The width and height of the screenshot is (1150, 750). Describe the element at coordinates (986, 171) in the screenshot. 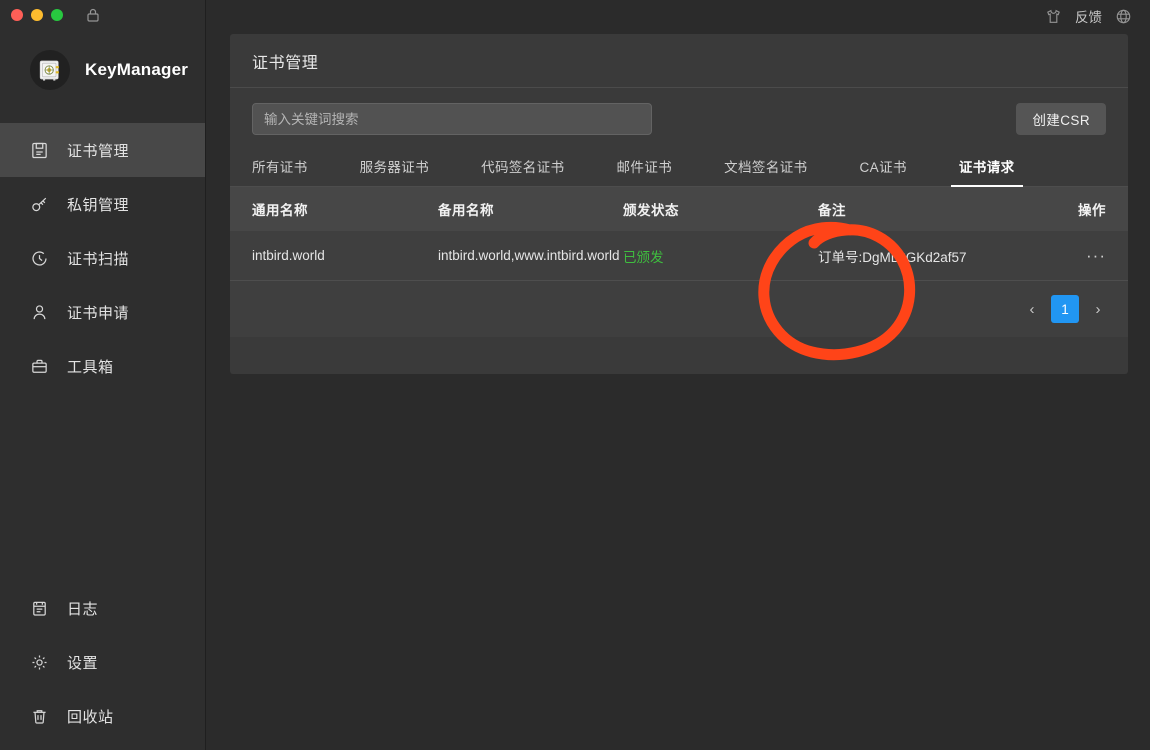

I see `tab-certificate-requests: 证书请求` at that location.